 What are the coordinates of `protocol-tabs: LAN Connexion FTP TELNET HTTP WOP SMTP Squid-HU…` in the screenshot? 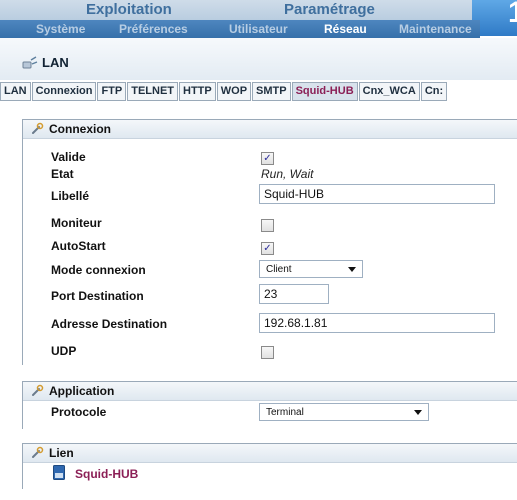 It's located at (258, 92).